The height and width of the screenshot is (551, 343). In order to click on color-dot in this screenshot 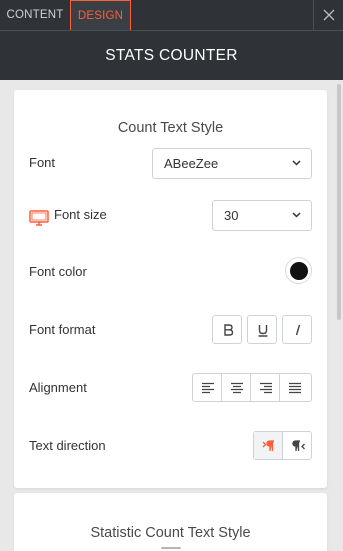, I will do `click(298, 270)`.